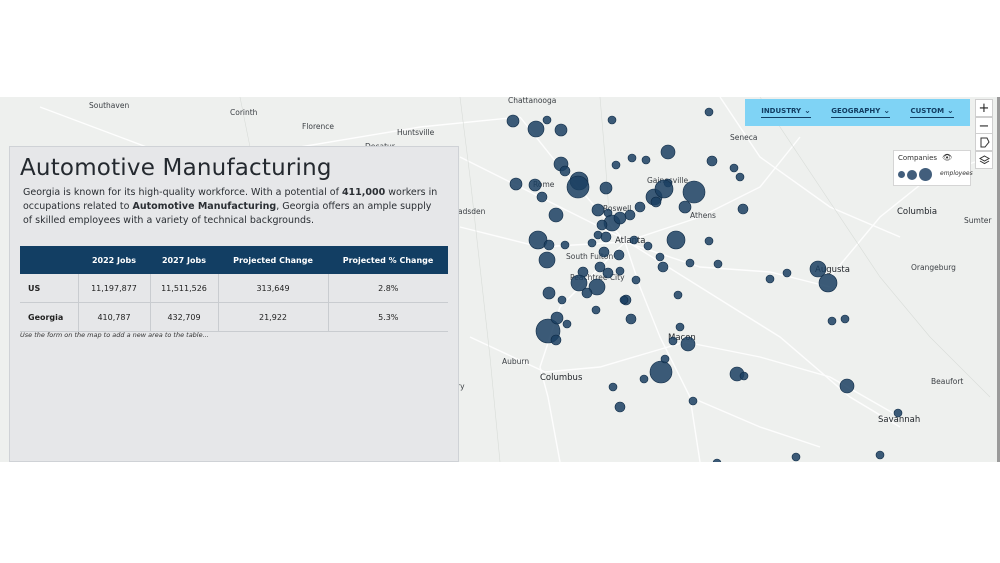 The width and height of the screenshot is (1000, 563). What do you see at coordinates (918, 158) in the screenshot?
I see `legend-title: Companies` at bounding box center [918, 158].